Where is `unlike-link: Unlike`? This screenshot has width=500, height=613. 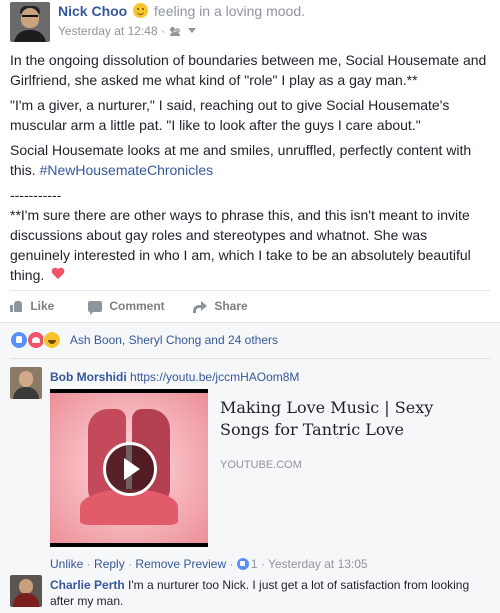 unlike-link: Unlike is located at coordinates (66, 564).